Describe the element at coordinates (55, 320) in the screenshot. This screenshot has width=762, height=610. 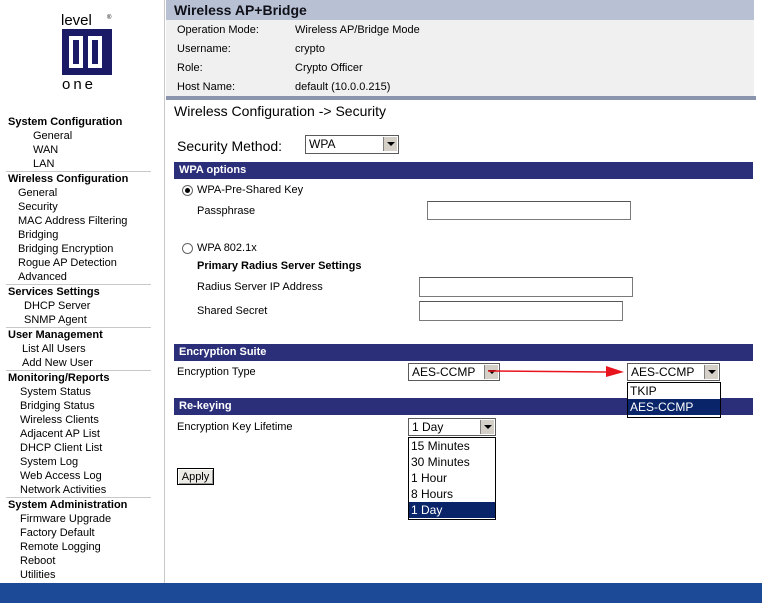
I see `nav-item-snmp-agent: SNMP Agent` at that location.